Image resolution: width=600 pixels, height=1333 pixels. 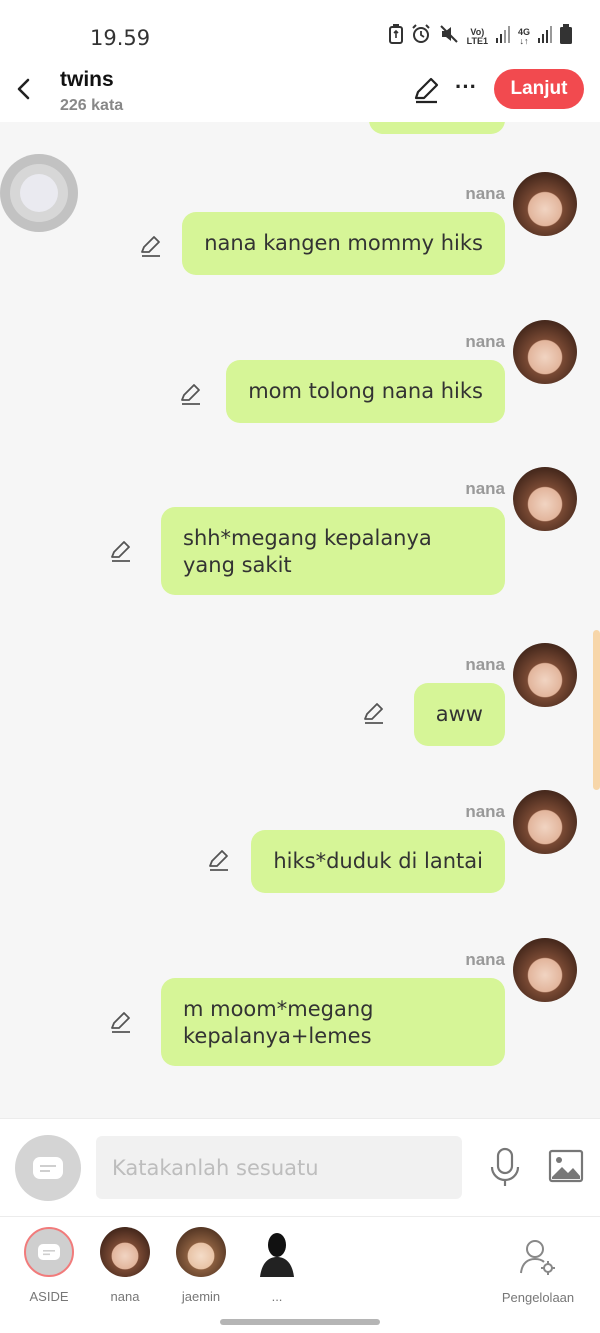 What do you see at coordinates (39, 193) in the screenshot?
I see `floating-assist-button` at bounding box center [39, 193].